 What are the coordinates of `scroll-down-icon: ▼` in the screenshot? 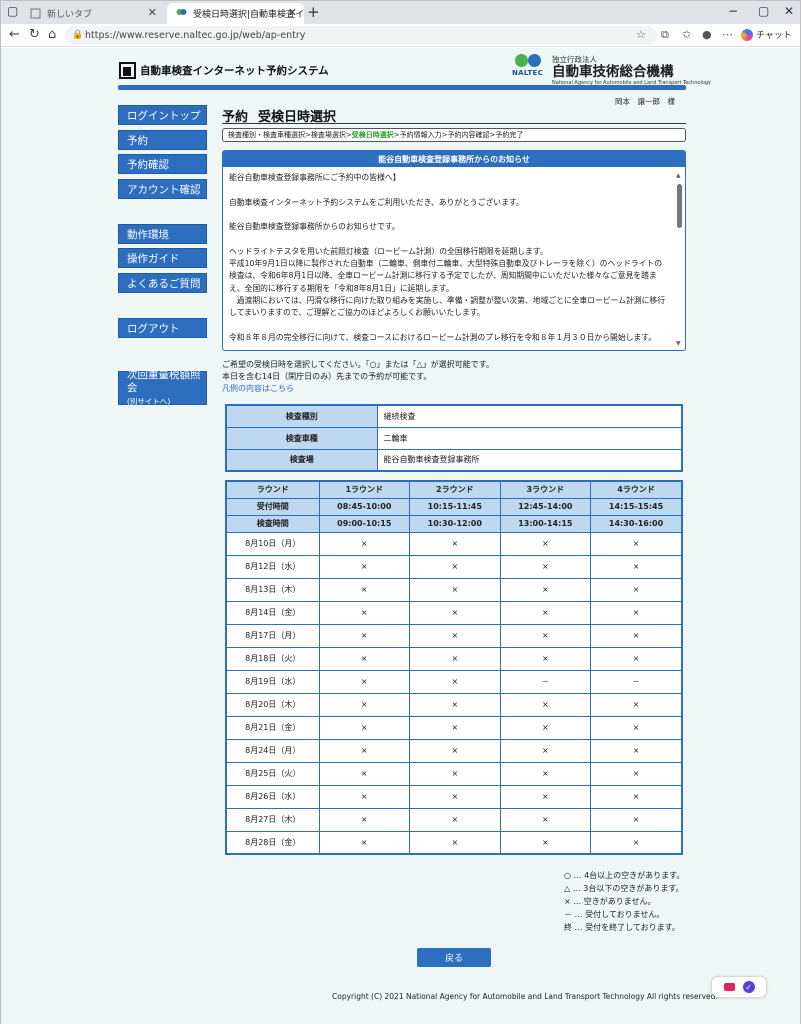 It's located at (678, 343).